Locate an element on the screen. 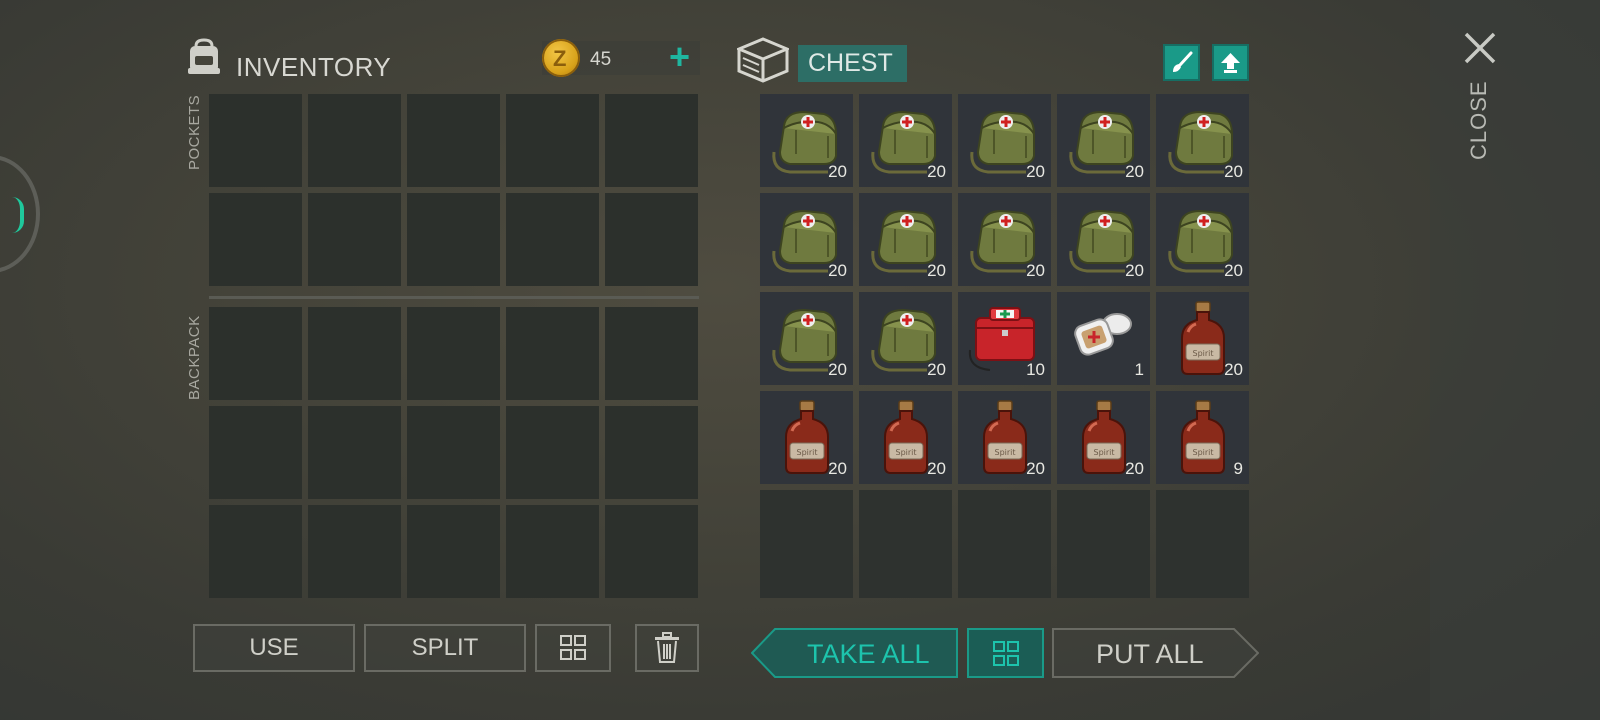 The height and width of the screenshot is (720, 1600). left-gauge is located at coordinates (20, 214).